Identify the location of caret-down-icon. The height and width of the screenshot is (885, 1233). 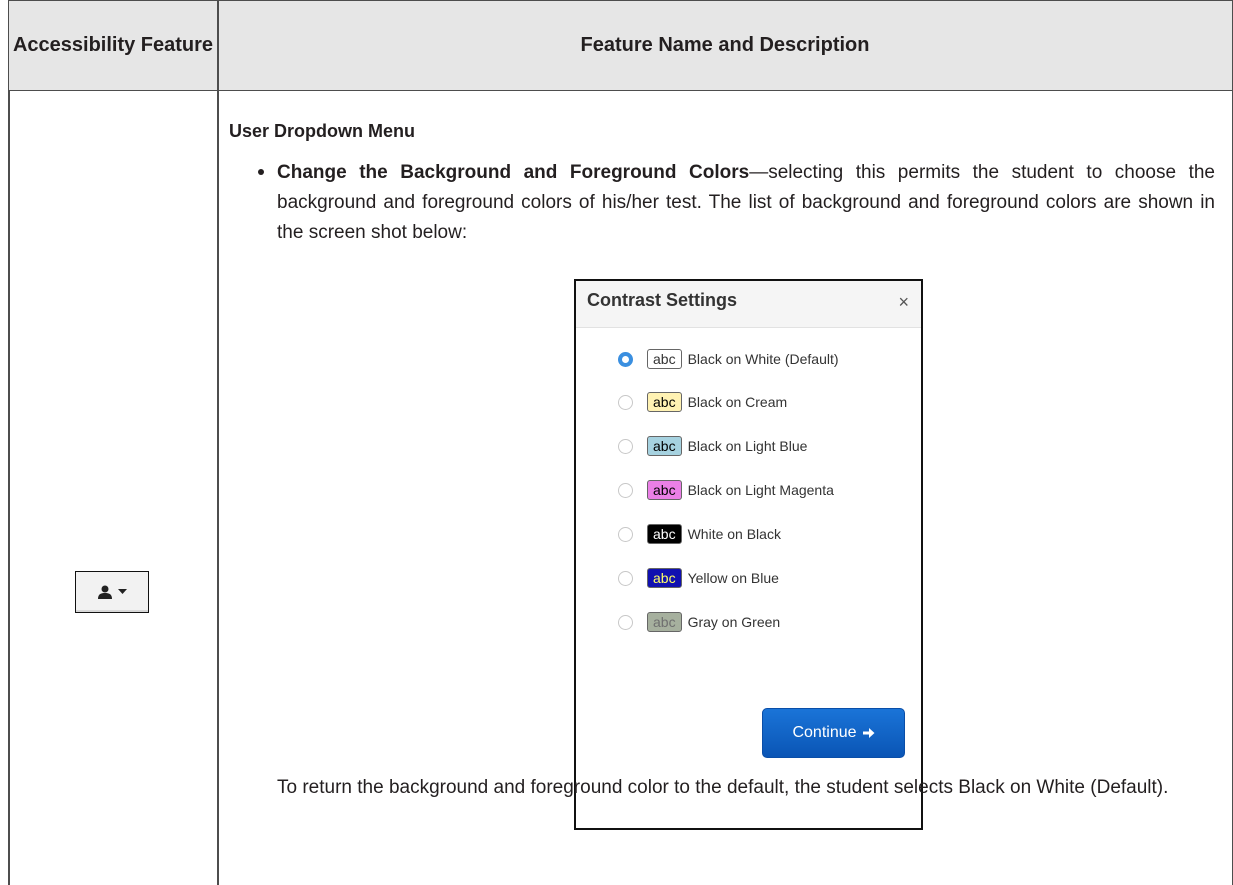
(122, 591).